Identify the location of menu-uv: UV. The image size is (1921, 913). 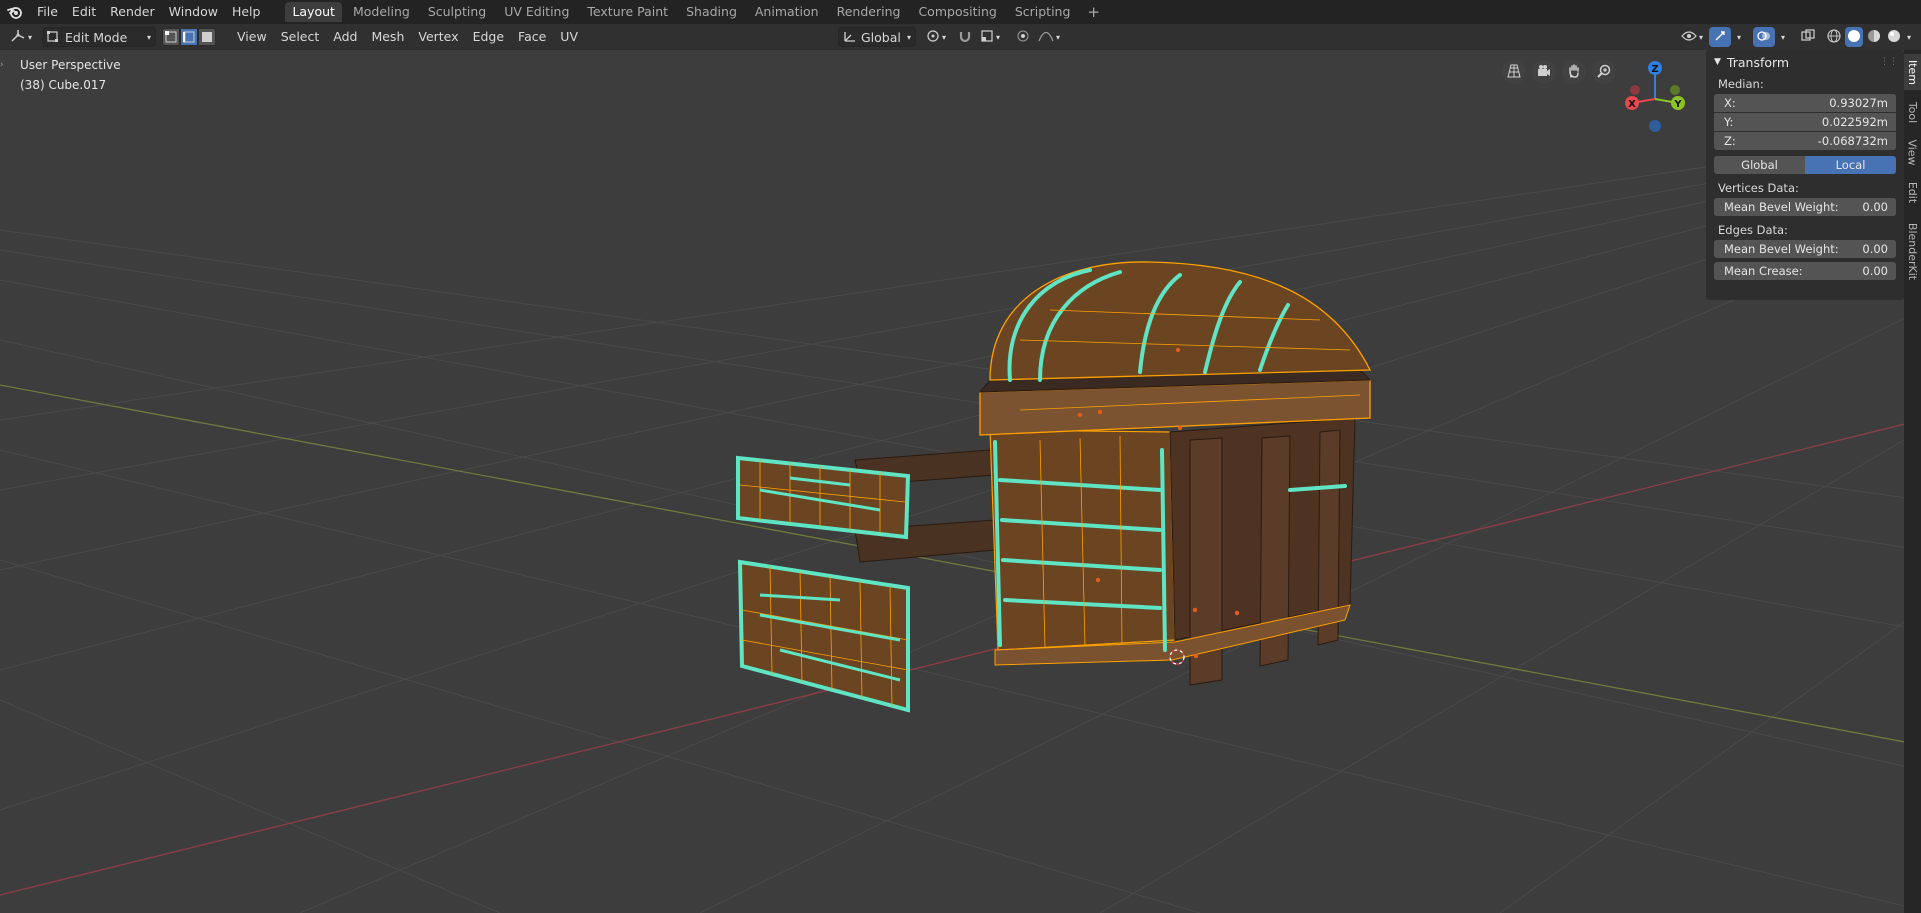
(569, 37).